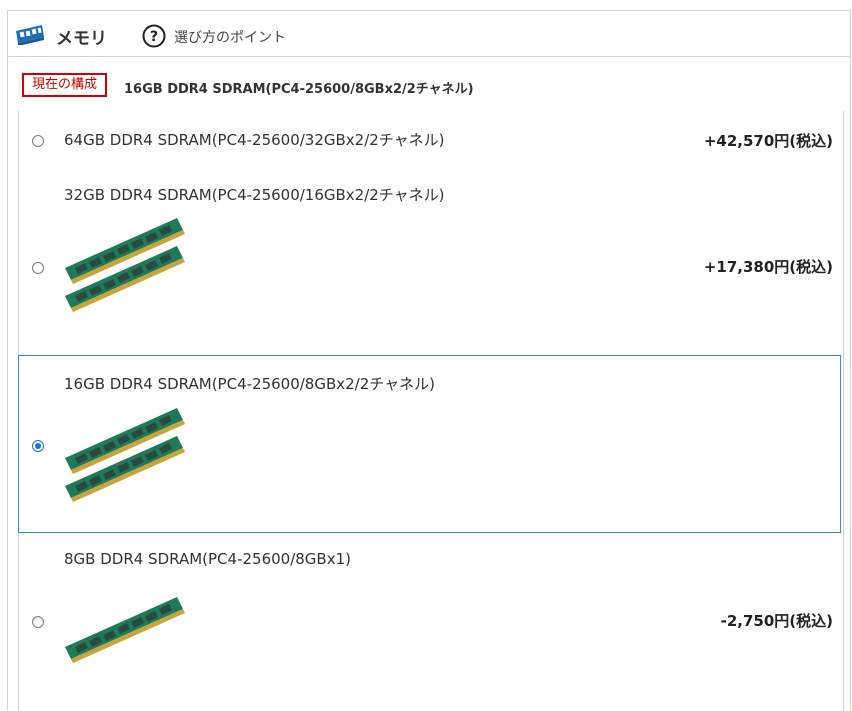  I want to click on option-label: 32GB DDR4 SDRAM(PC4-25600/16GBx2/2チャネル), so click(254, 195).